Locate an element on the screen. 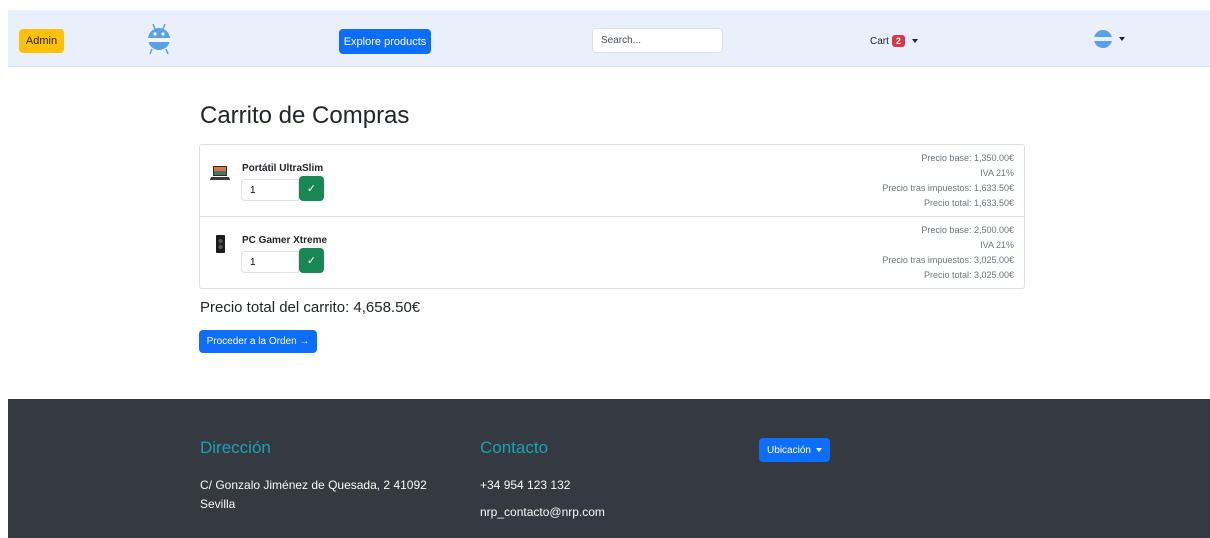 The width and height of the screenshot is (1210, 538). price-total: Precio total: 1,633.50€ is located at coordinates (968, 203).